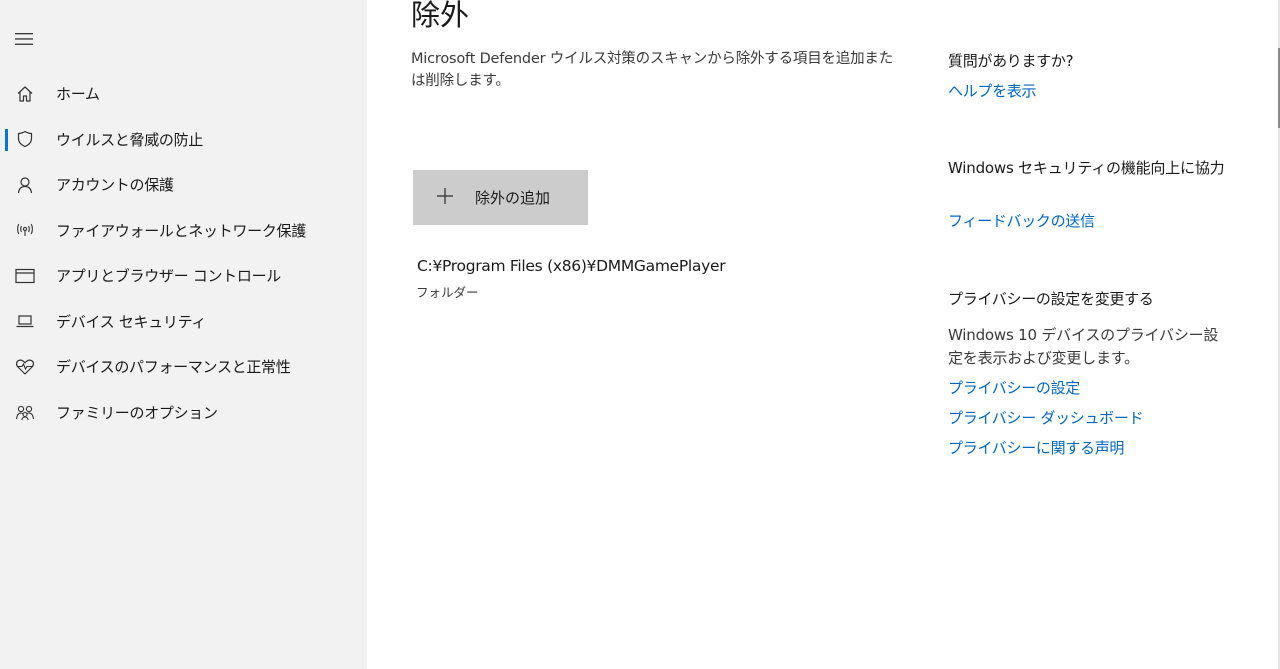 This screenshot has width=1280, height=669. Describe the element at coordinates (1051, 299) in the screenshot. I see `privacy-heading: プライバシーの設定を変更する` at that location.